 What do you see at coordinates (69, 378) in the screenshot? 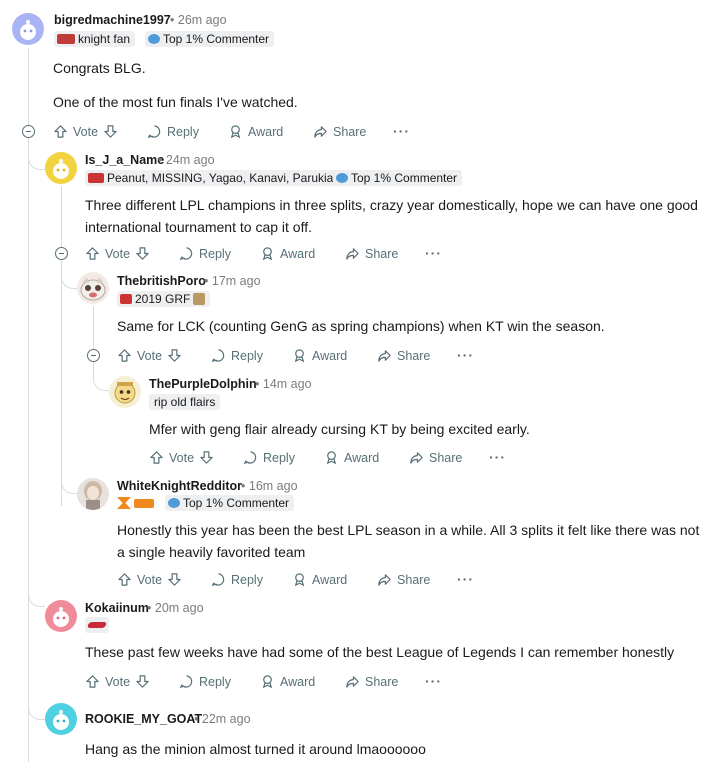
I see `thread-elbow` at bounding box center [69, 378].